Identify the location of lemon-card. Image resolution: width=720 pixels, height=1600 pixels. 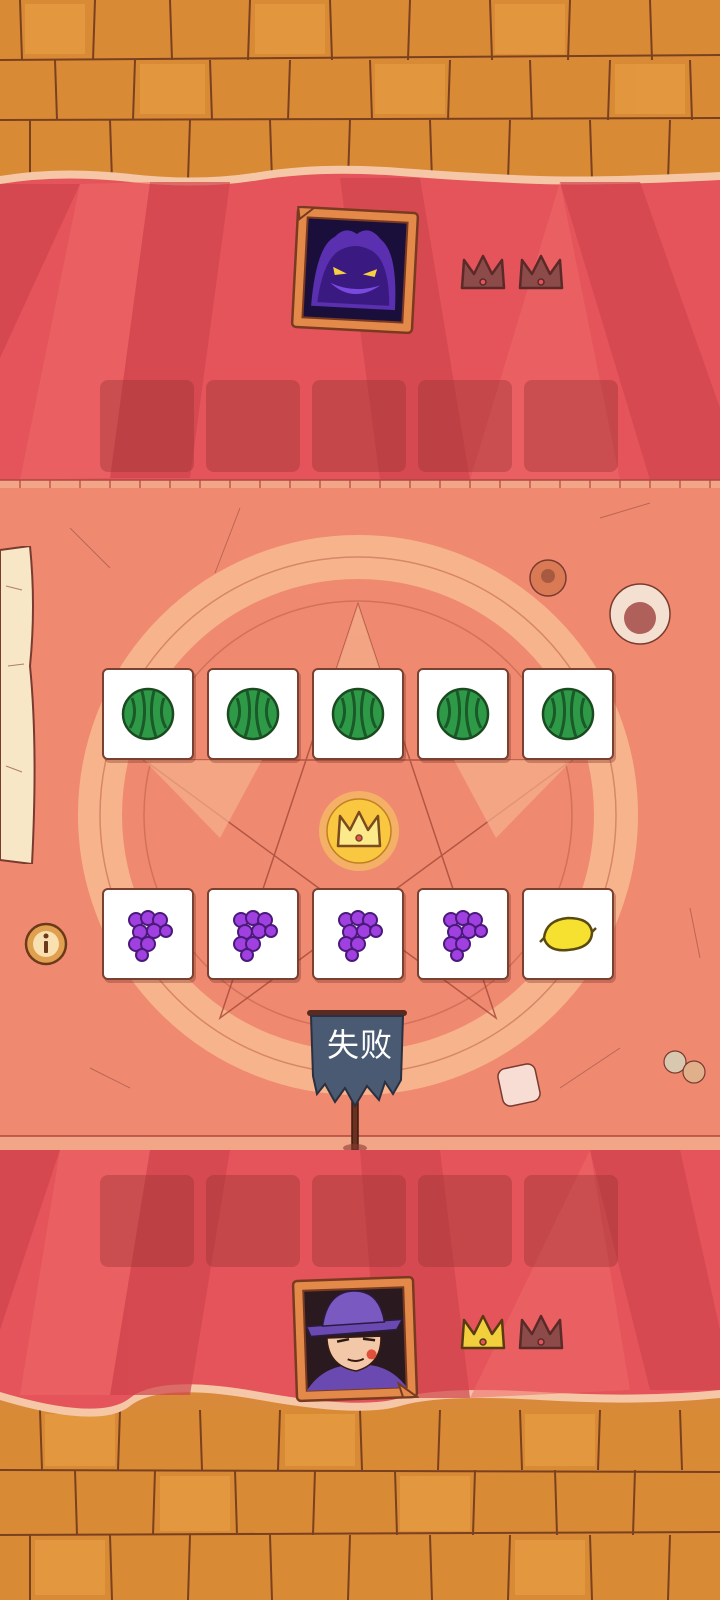
(568, 934).